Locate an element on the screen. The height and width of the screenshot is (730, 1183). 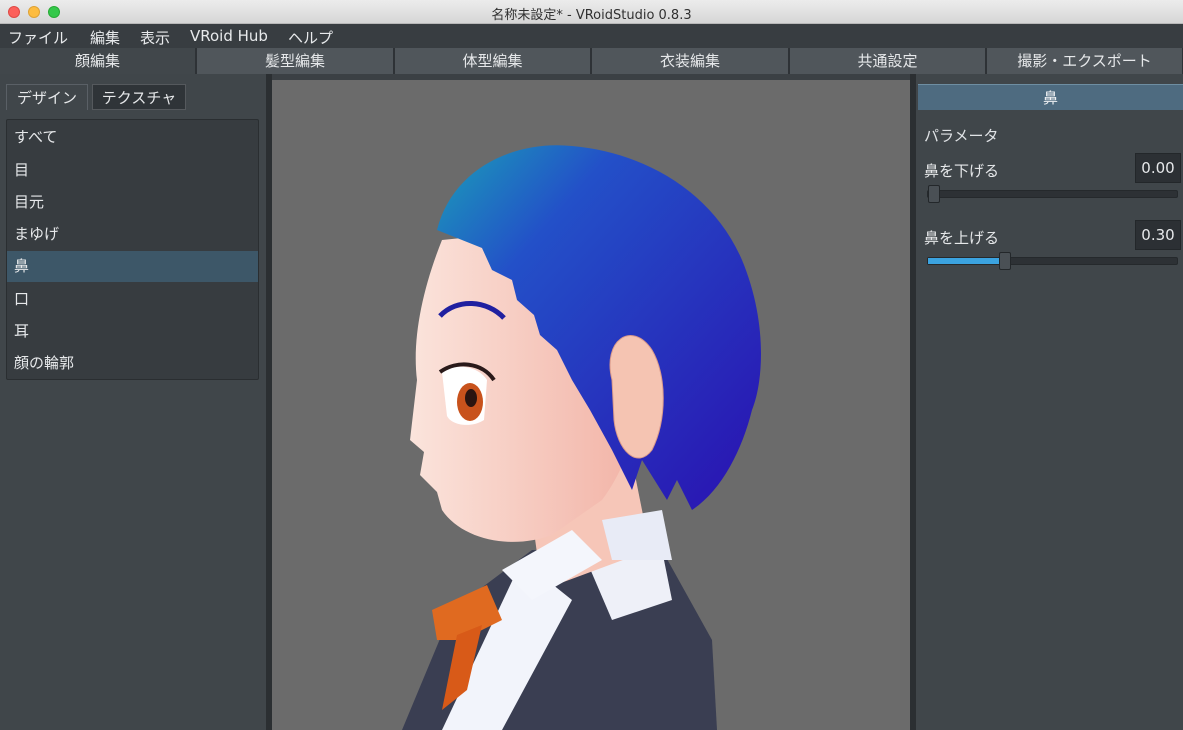
raise-nose-slider-handle is located at coordinates (1005, 261).